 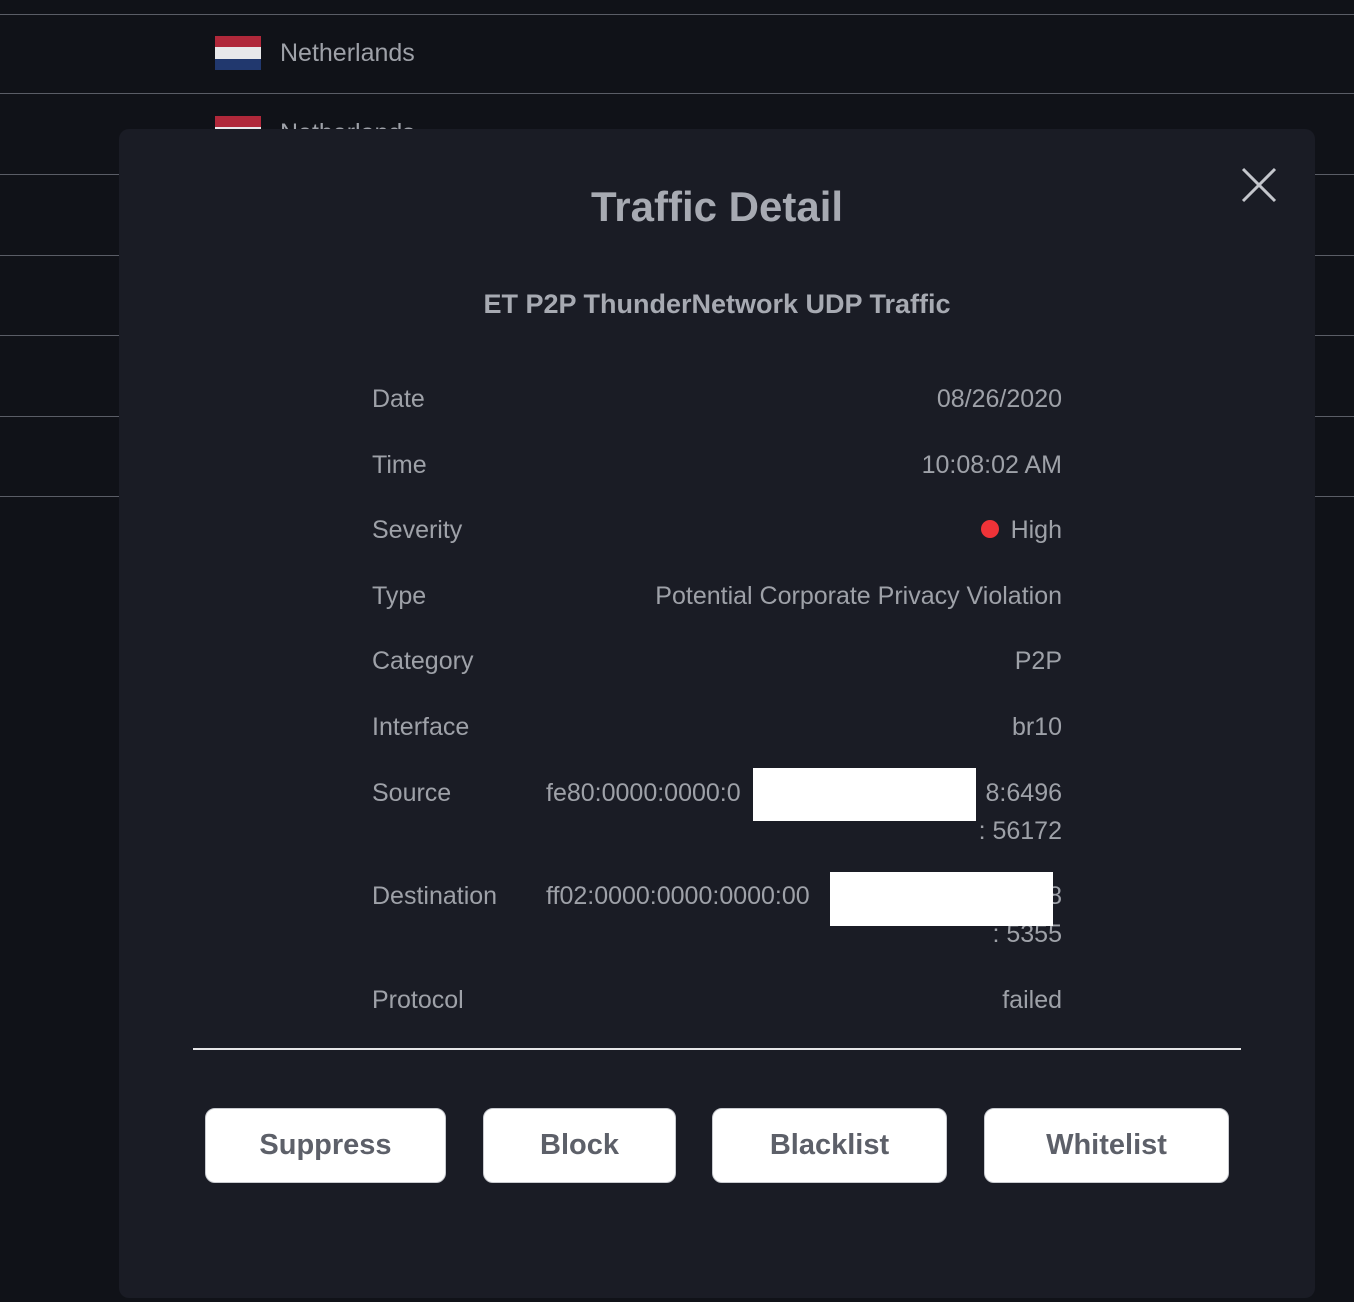 I want to click on divider, so click(x=717, y=1049).